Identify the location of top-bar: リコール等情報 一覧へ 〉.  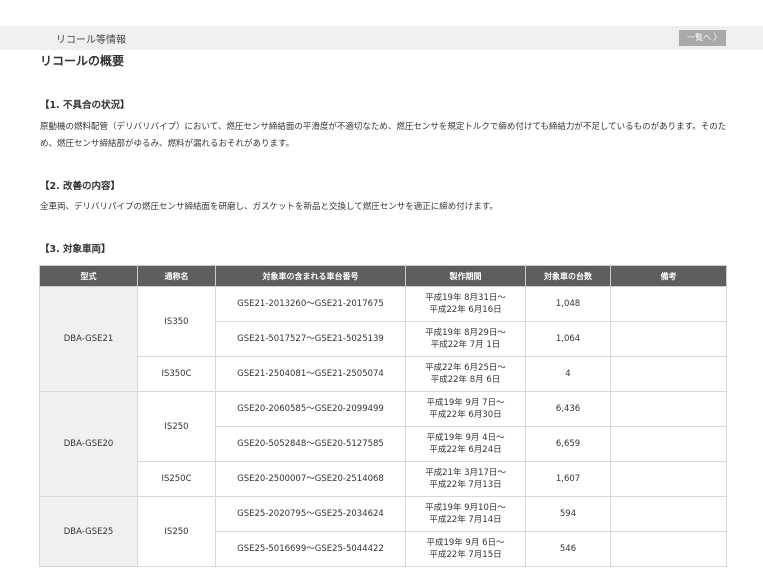
(381, 38).